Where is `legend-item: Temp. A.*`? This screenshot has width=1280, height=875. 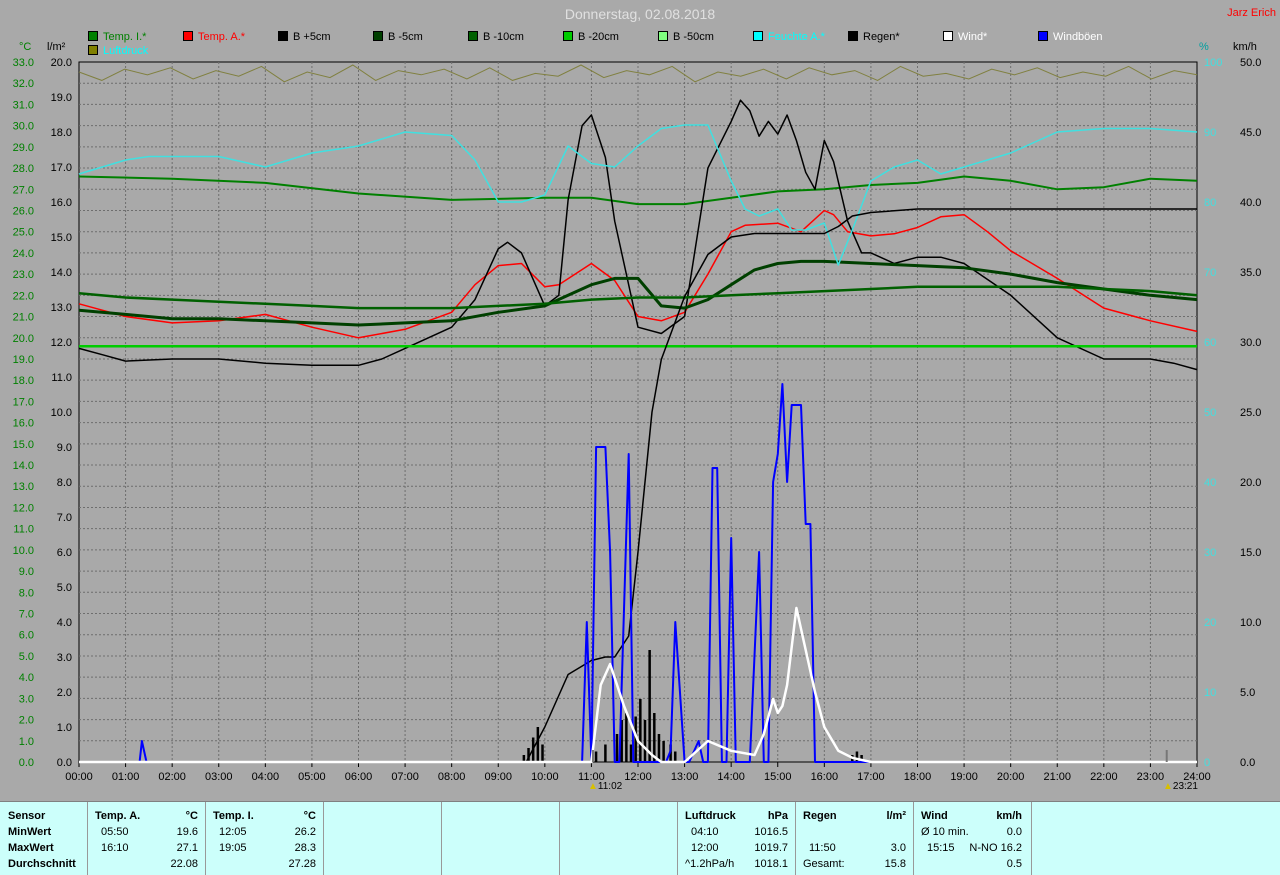
legend-item: Temp. A.* is located at coordinates (214, 37).